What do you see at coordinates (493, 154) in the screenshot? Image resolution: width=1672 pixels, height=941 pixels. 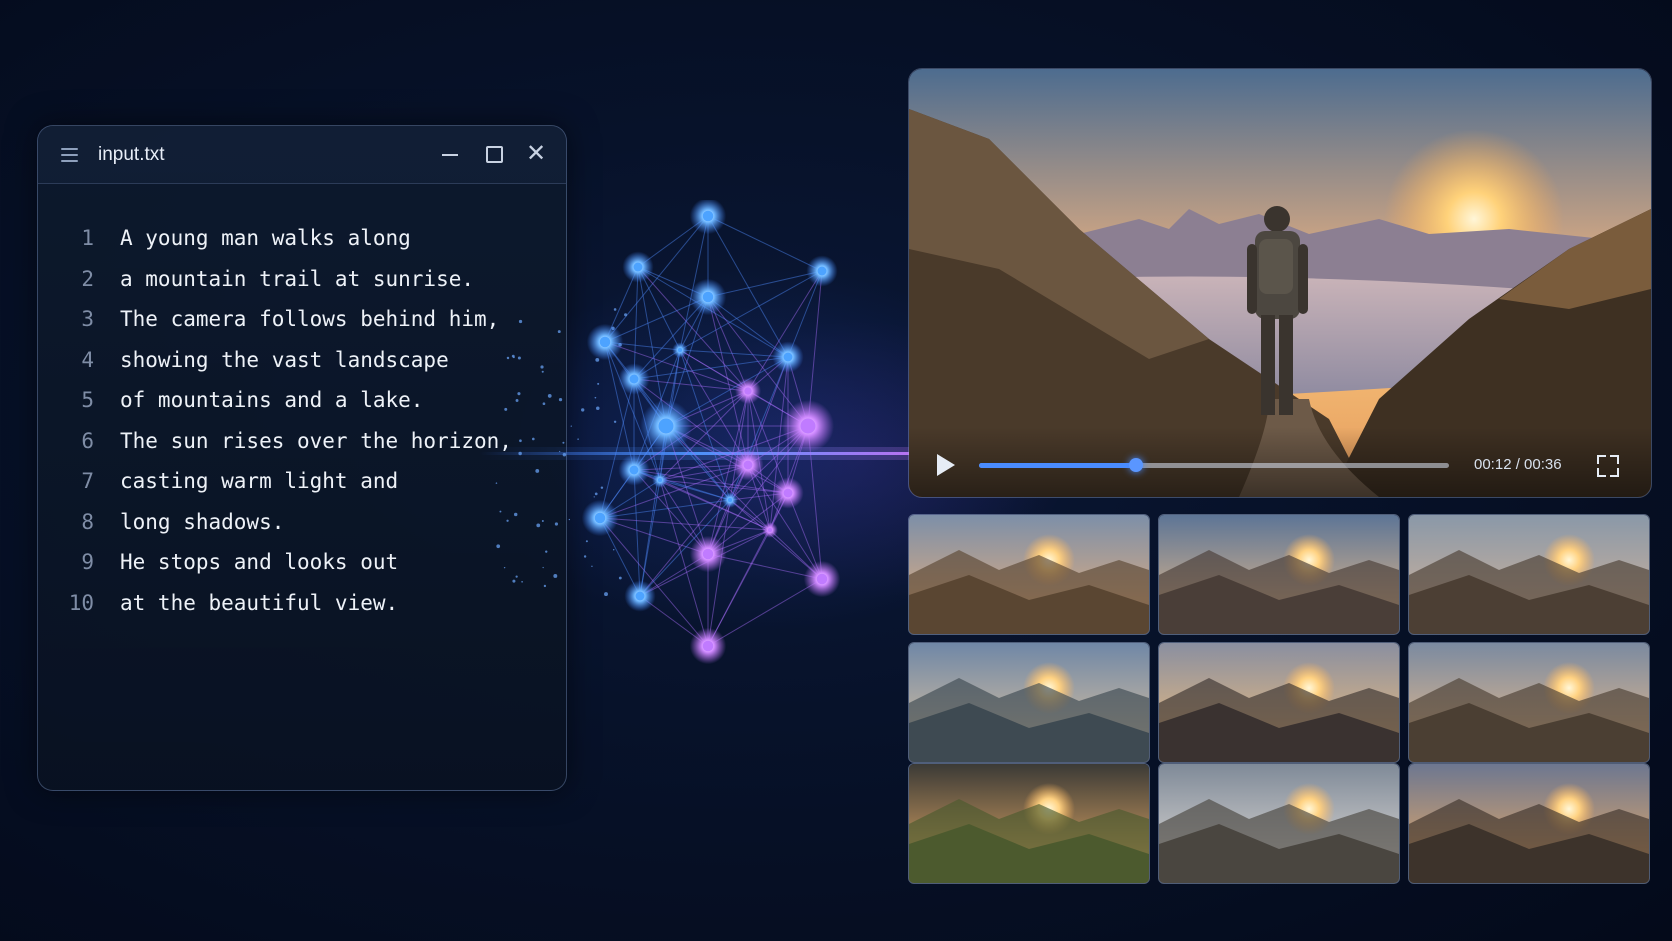 I see `maximize-icon` at bounding box center [493, 154].